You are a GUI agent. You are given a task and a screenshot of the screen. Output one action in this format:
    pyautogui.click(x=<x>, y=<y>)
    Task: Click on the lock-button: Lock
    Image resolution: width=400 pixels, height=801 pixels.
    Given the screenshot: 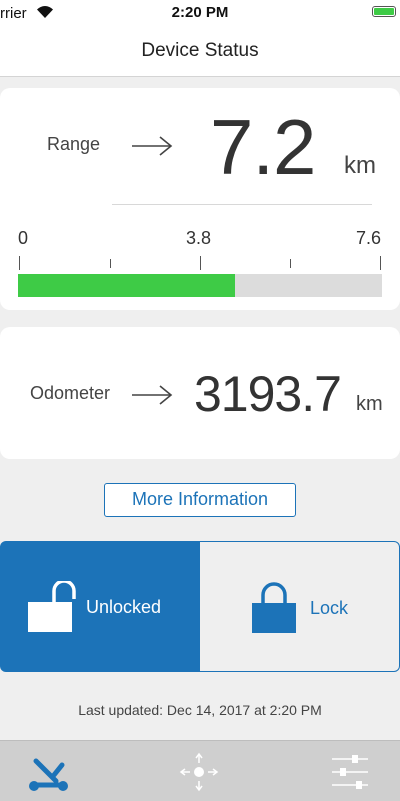 What is the action you would take?
    pyautogui.click(x=300, y=606)
    